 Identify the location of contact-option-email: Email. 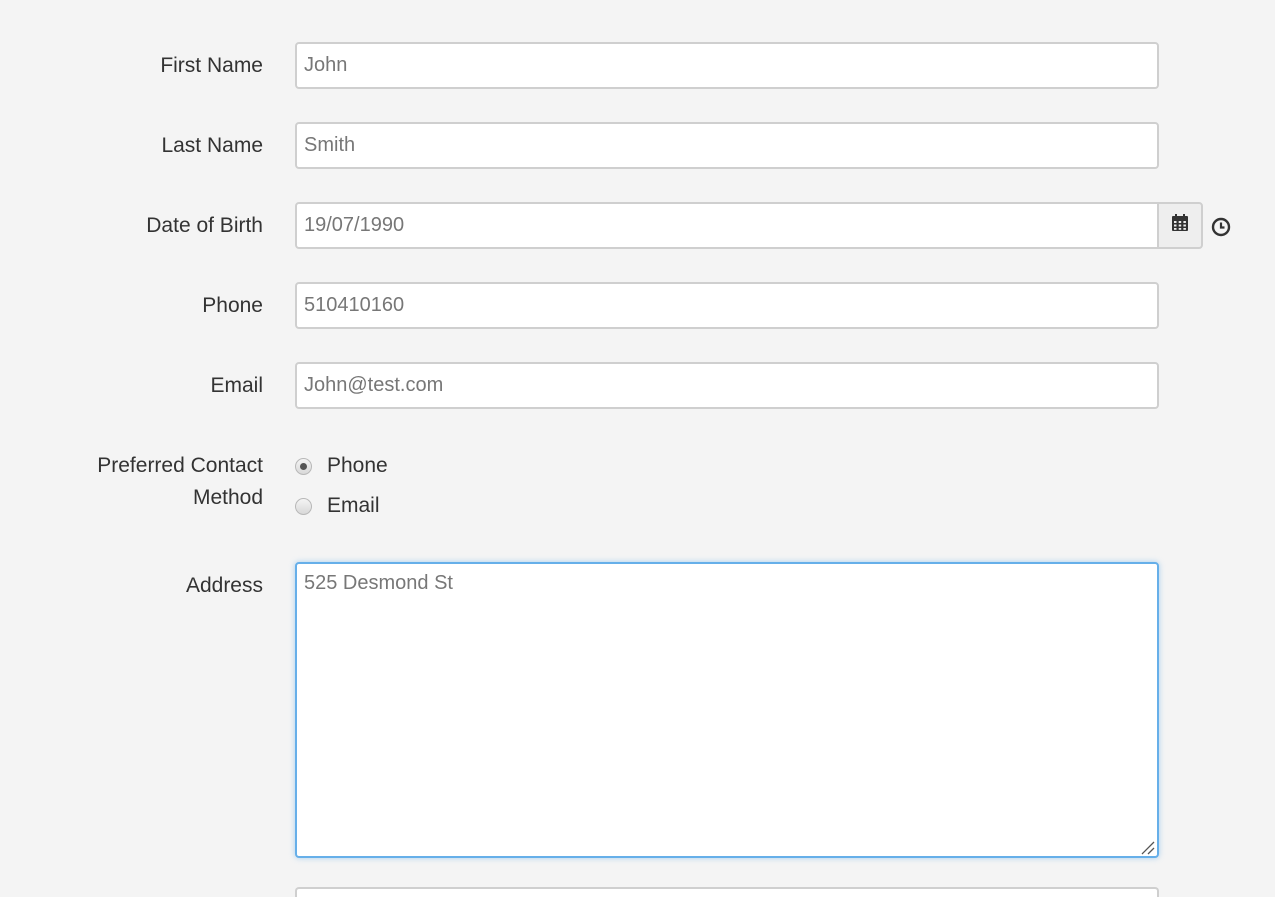
(337, 506).